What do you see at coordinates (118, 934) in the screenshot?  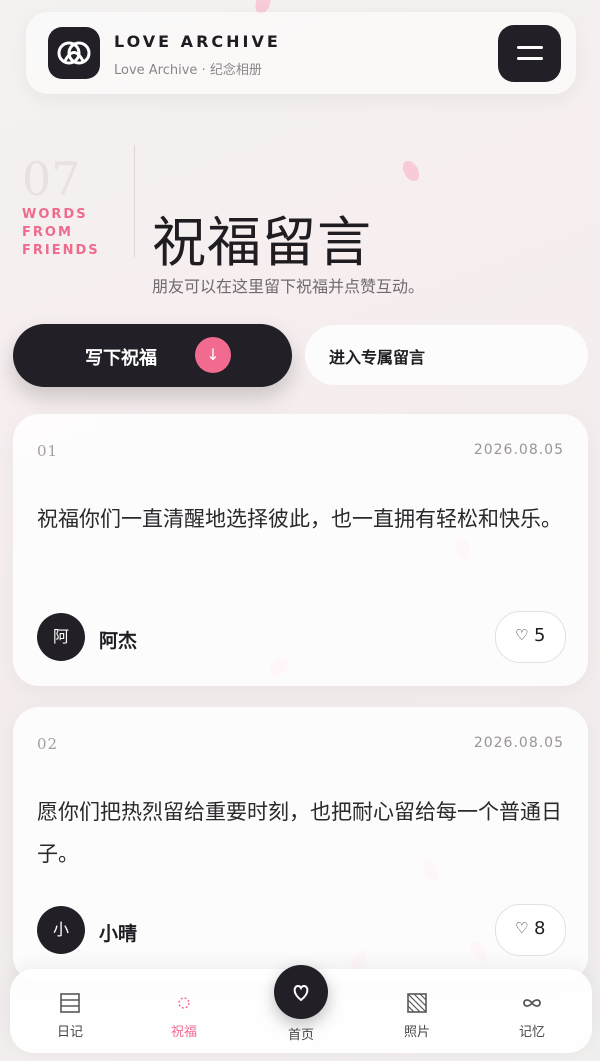 I see `author-name: 小晴` at bounding box center [118, 934].